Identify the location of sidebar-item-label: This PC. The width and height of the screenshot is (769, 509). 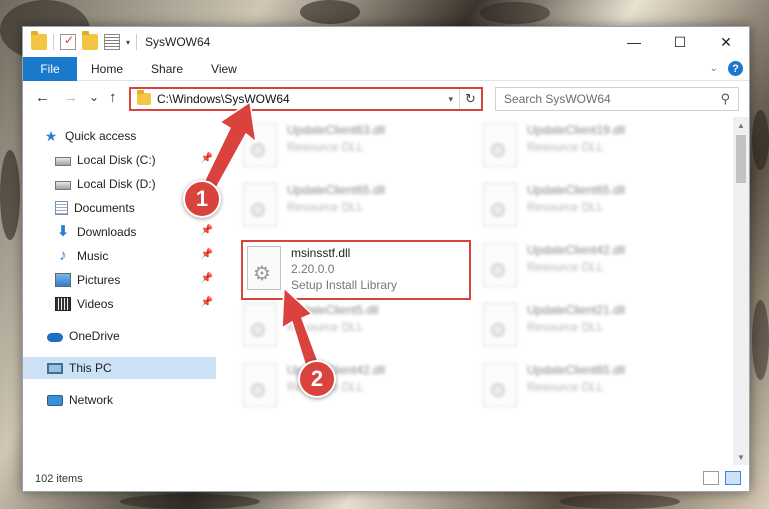
(90, 368).